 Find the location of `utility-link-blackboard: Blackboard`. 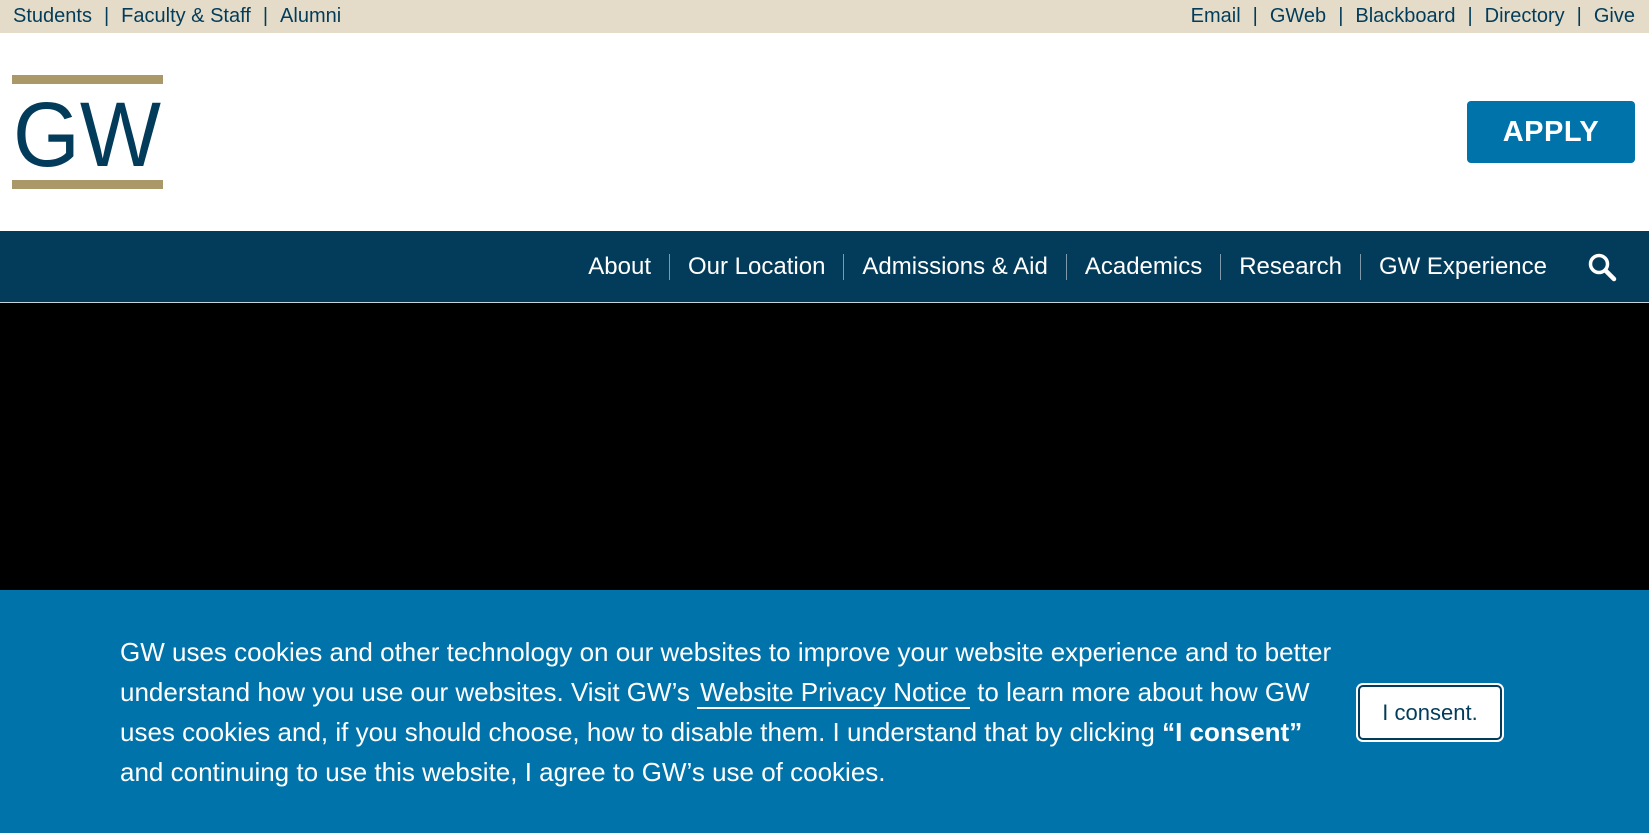

utility-link-blackboard: Blackboard is located at coordinates (1405, 16).